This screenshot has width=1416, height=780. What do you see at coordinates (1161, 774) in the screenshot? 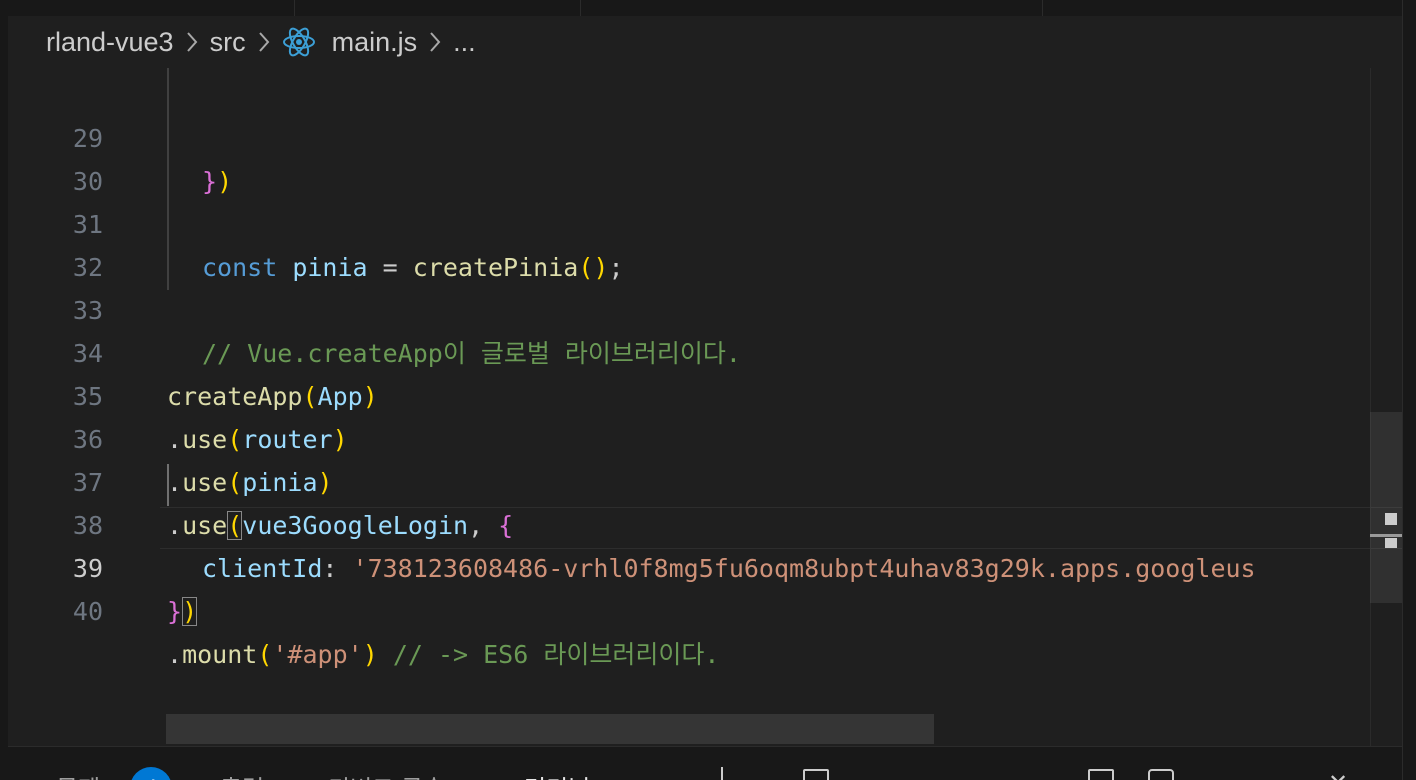
I see `trash-icon` at bounding box center [1161, 774].